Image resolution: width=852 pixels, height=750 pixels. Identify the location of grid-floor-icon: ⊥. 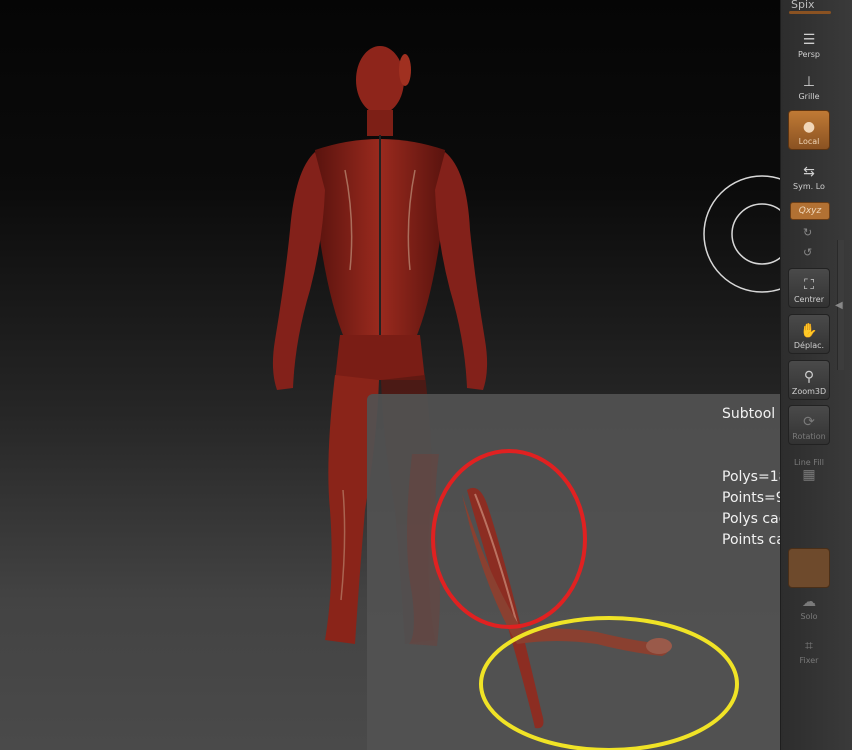
(809, 82).